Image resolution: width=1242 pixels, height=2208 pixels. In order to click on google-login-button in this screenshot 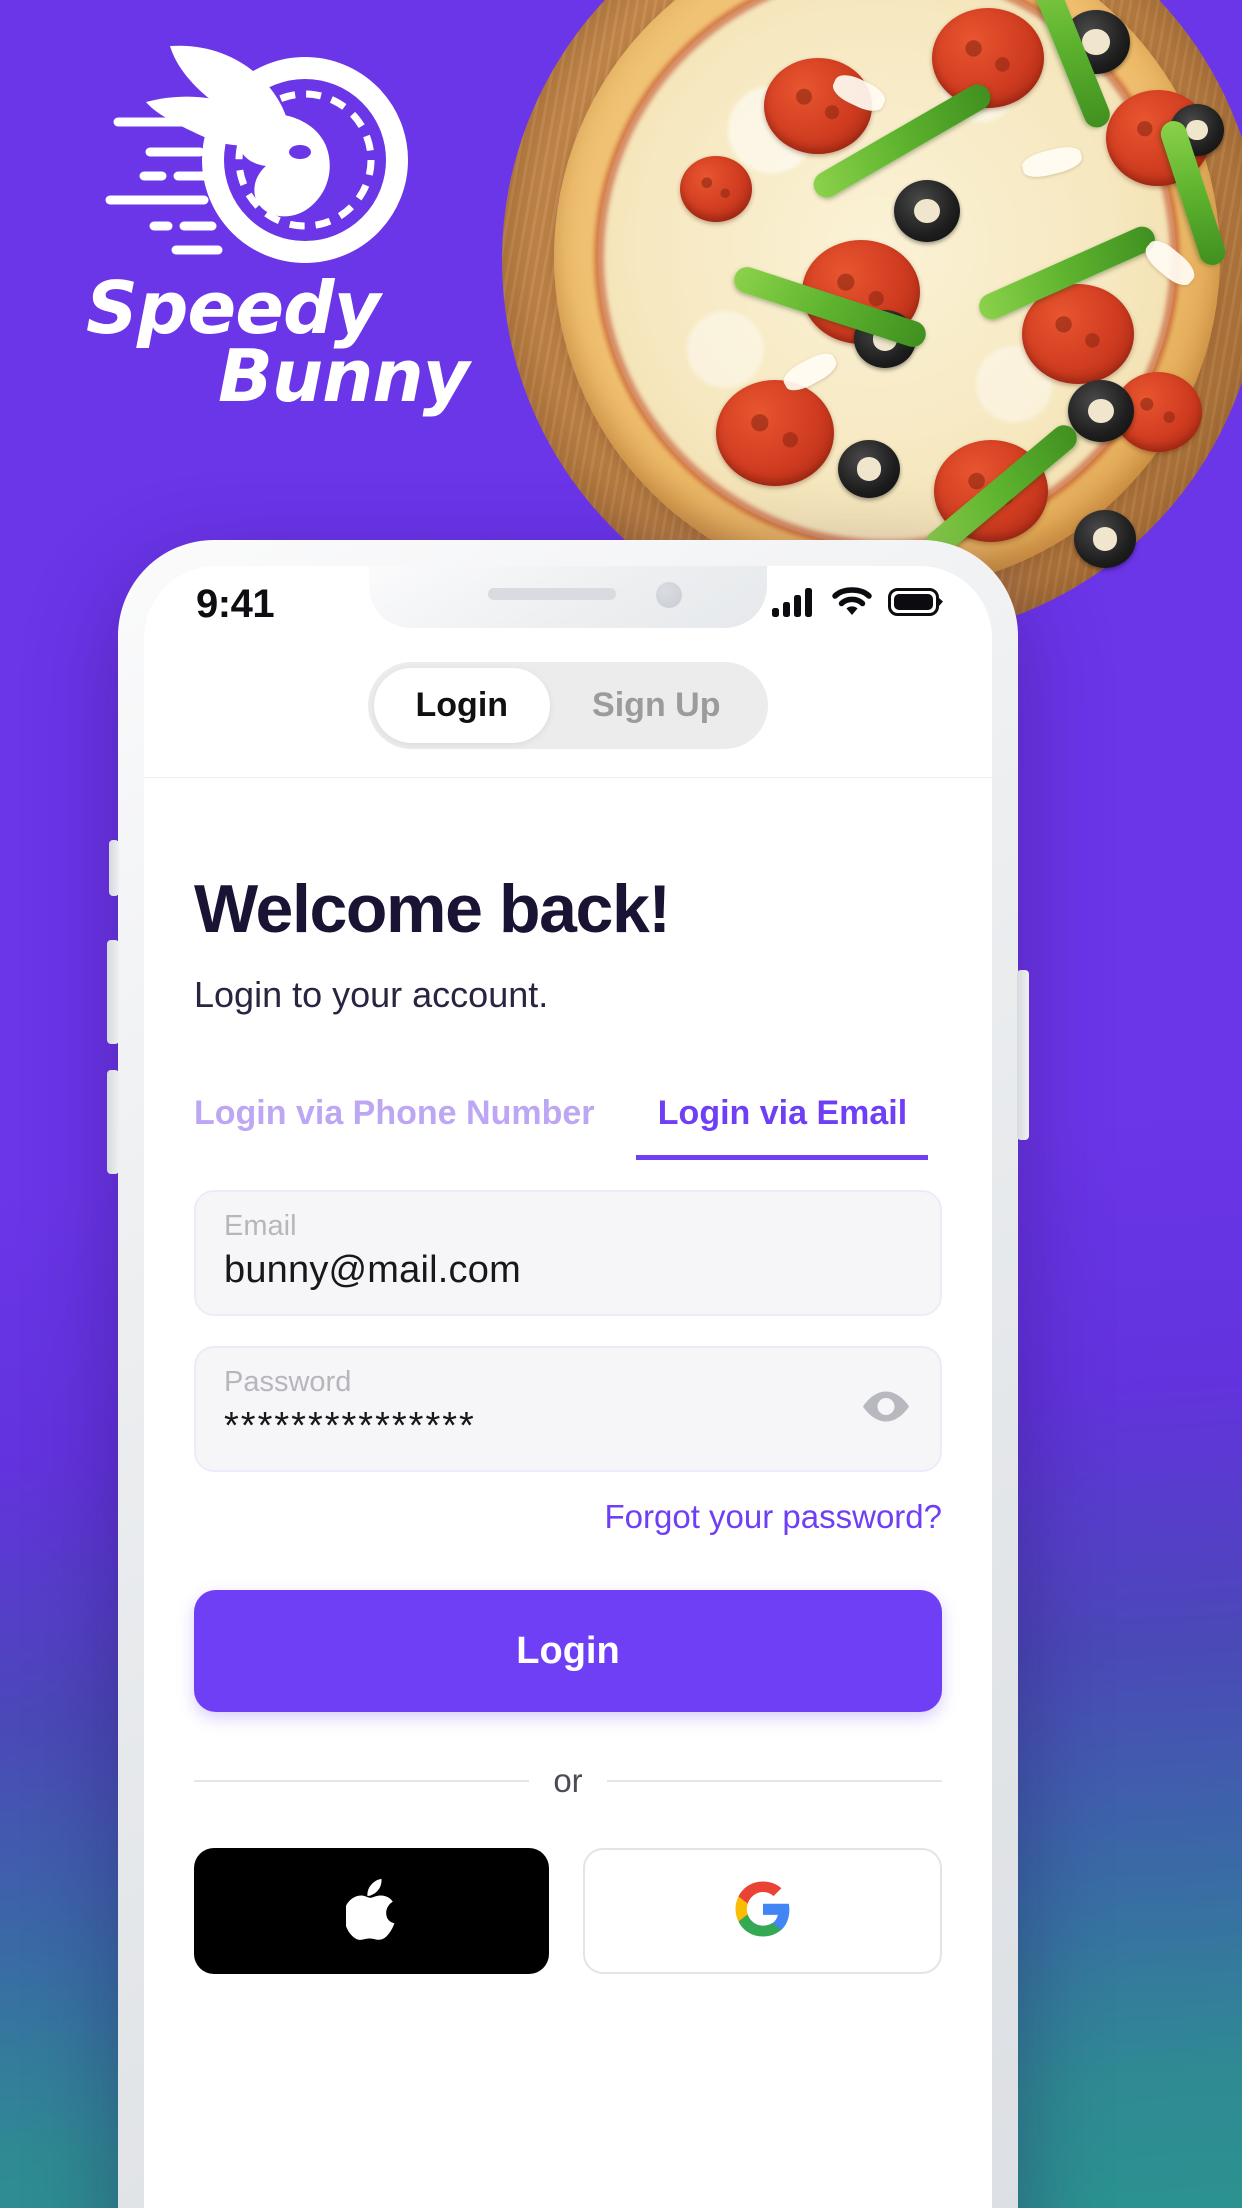, I will do `click(762, 1911)`.